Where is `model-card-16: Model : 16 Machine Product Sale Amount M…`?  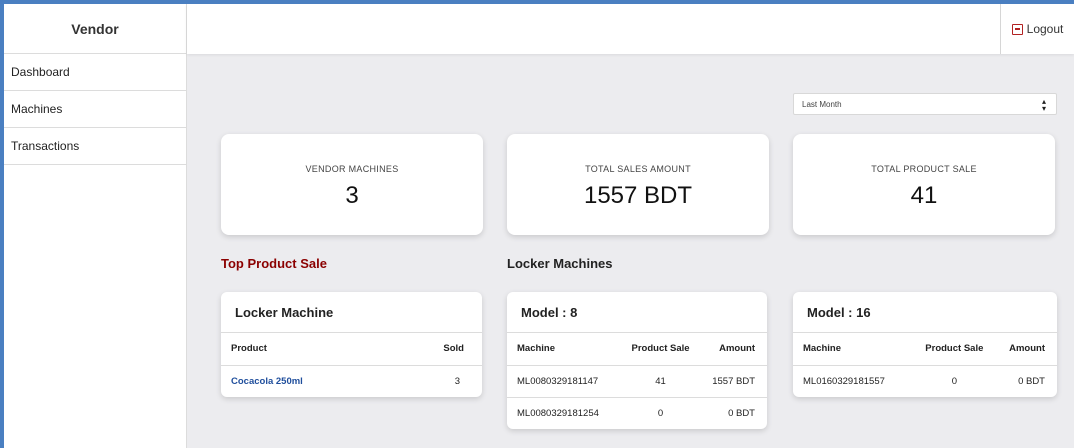
model-card-16: Model : 16 Machine Product Sale Amount M… is located at coordinates (925, 344).